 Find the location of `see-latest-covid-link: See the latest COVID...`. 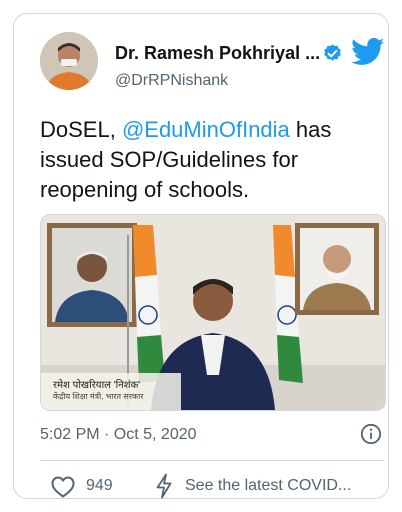

see-latest-covid-link: See the latest COVID... is located at coordinates (268, 486).